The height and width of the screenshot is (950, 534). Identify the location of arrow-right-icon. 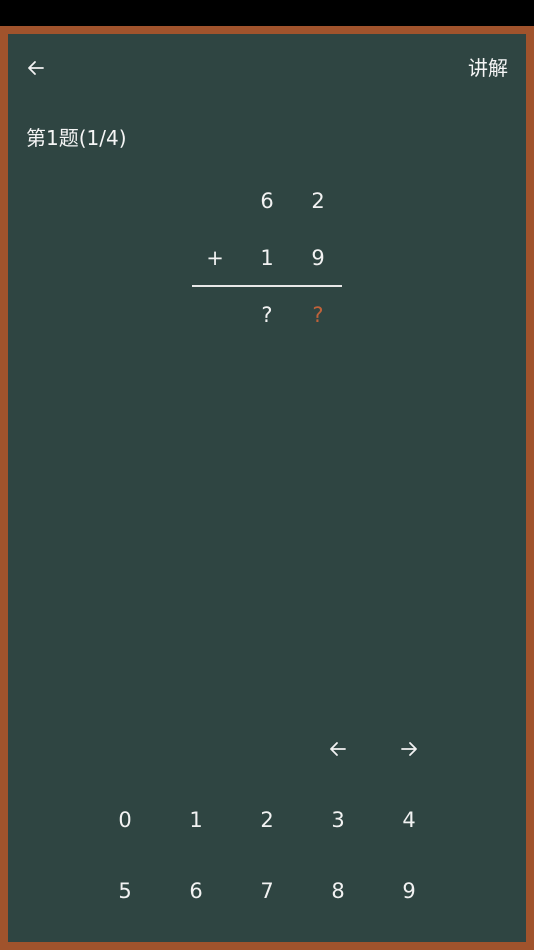
(409, 749).